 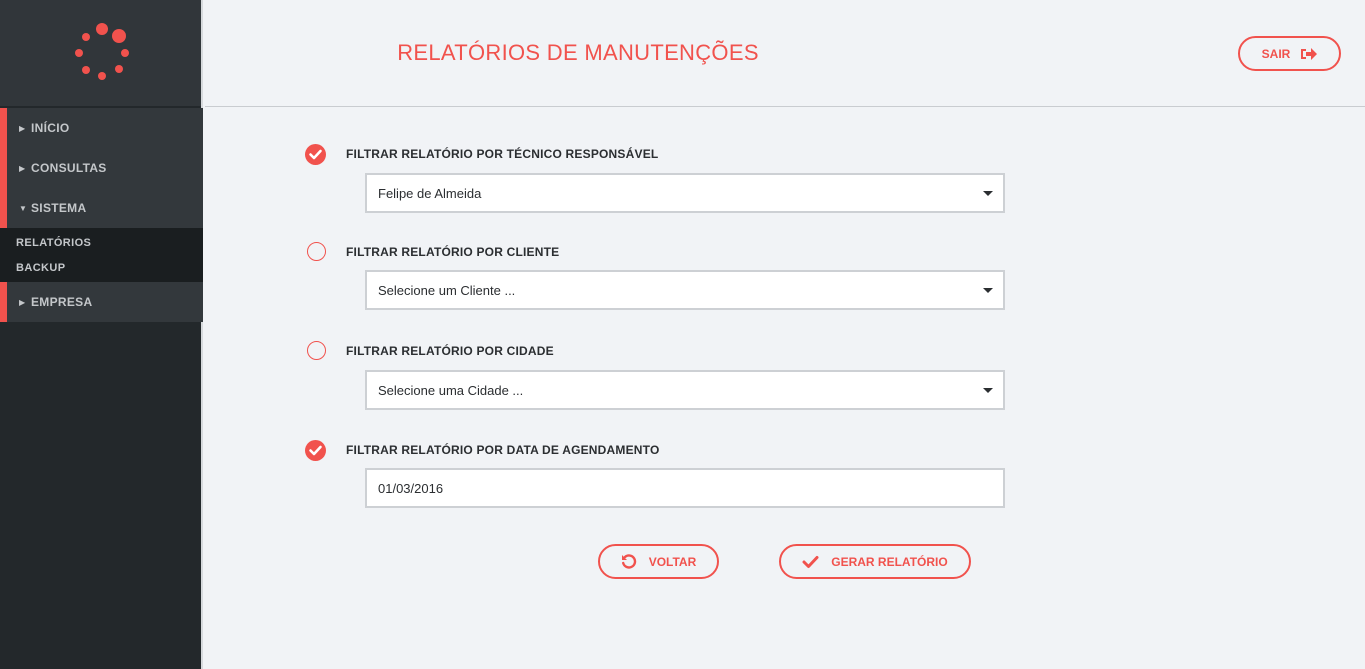 What do you see at coordinates (430, 193) in the screenshot?
I see `select-value: Felipe de Almeida` at bounding box center [430, 193].